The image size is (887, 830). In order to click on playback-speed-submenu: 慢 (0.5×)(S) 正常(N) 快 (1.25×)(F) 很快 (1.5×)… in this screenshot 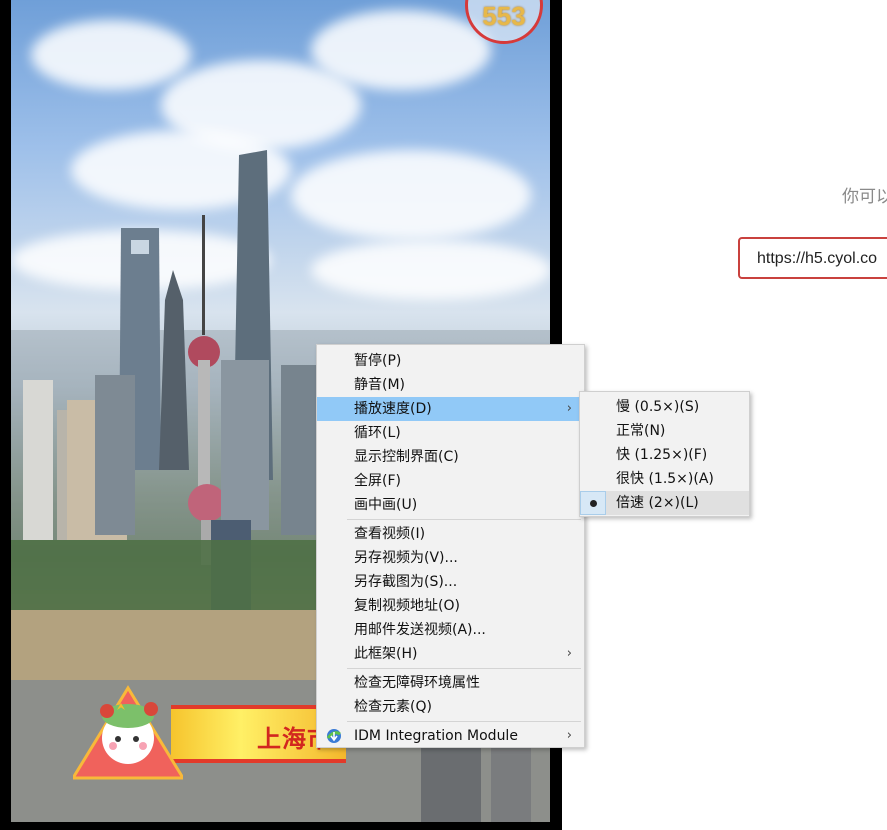, I will do `click(664, 454)`.